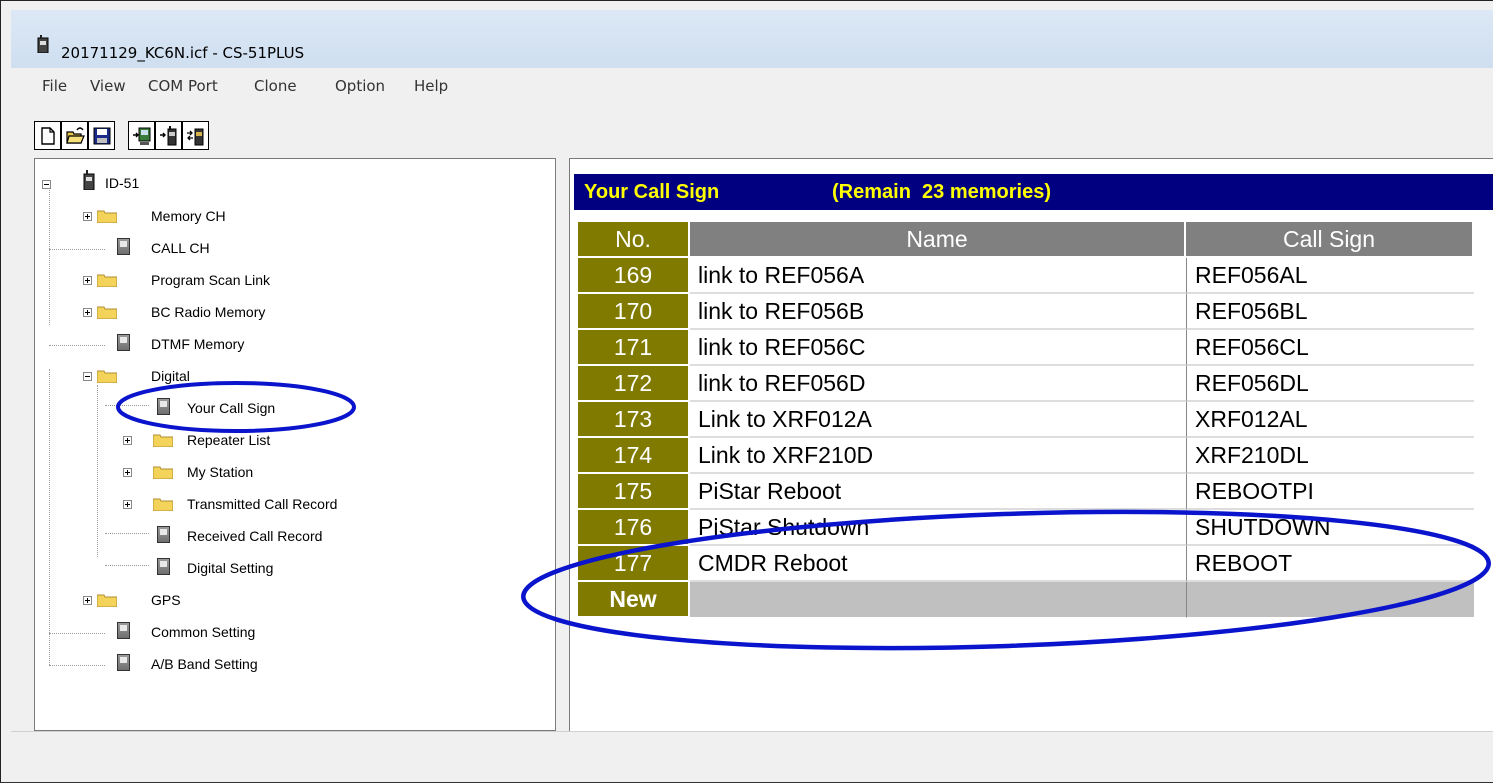 This screenshot has width=1493, height=783. What do you see at coordinates (1330, 348) in the screenshot?
I see `call-sign-cell: REF056CL` at bounding box center [1330, 348].